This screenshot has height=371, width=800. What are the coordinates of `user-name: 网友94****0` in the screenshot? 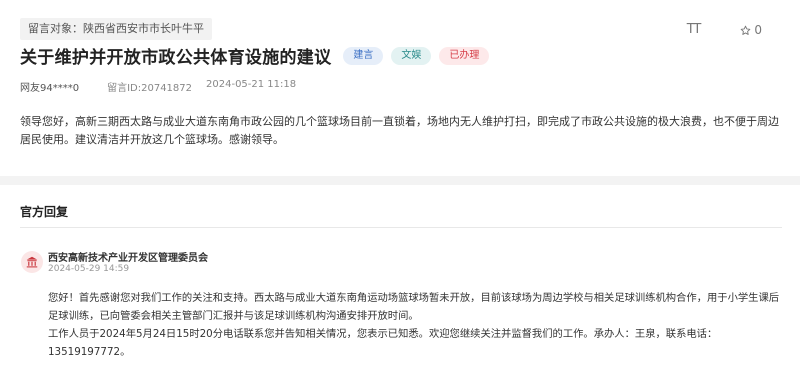 It's located at (50, 88).